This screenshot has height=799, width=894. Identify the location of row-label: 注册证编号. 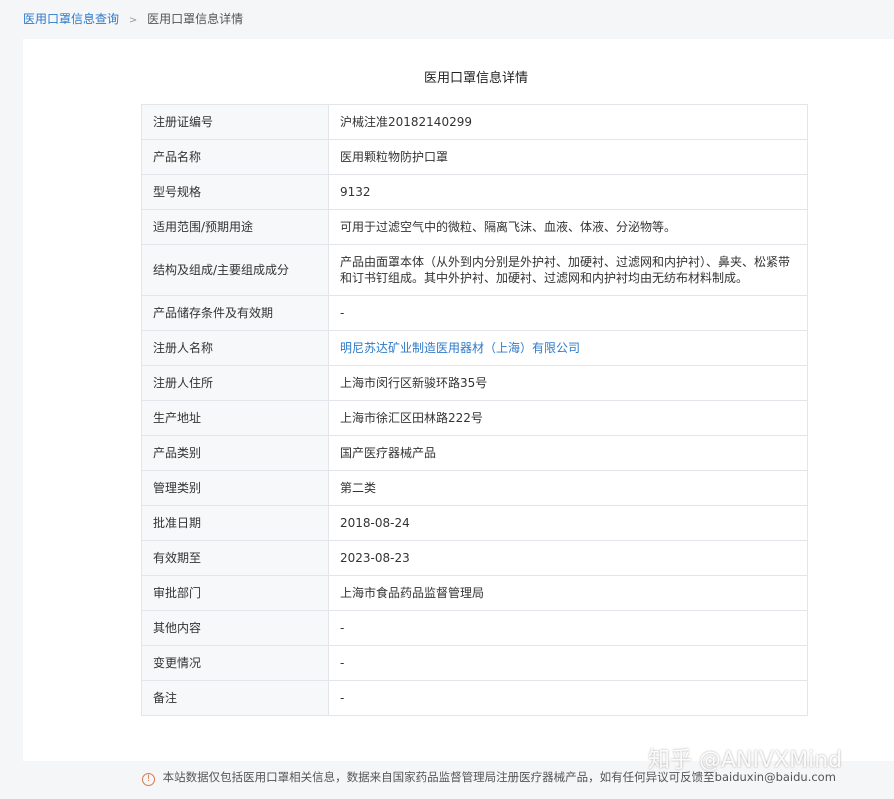
(235, 122).